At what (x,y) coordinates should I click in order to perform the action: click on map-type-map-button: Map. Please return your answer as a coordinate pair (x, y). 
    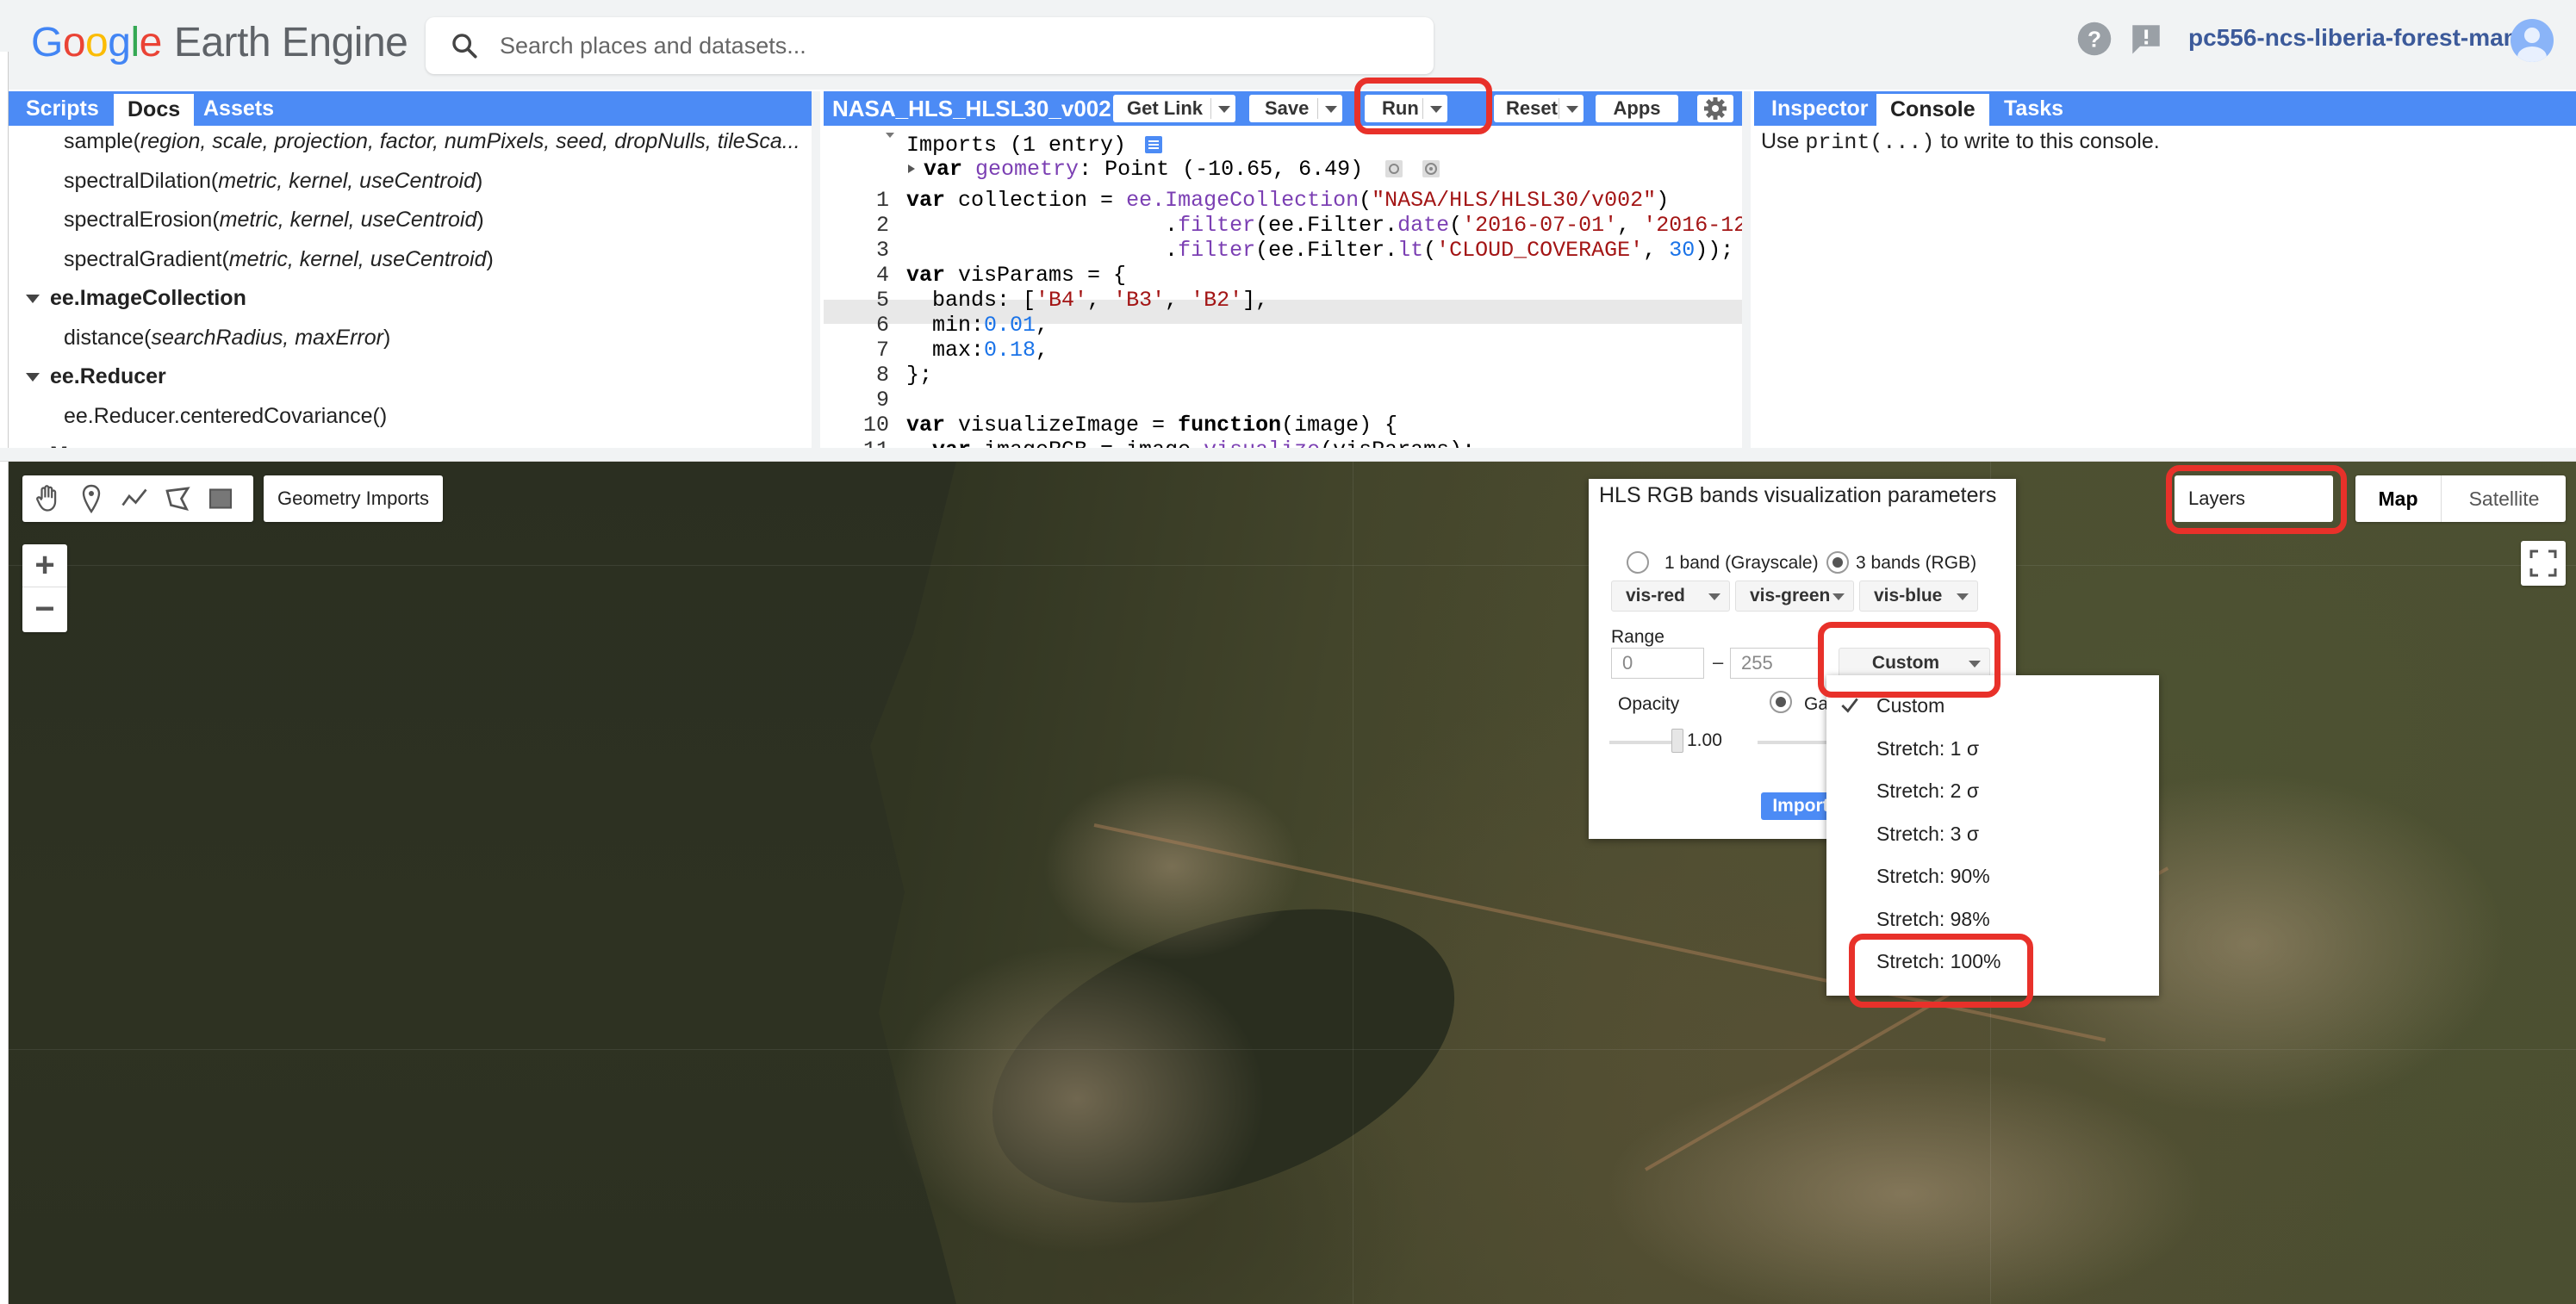
    Looking at the image, I should click on (2399, 498).